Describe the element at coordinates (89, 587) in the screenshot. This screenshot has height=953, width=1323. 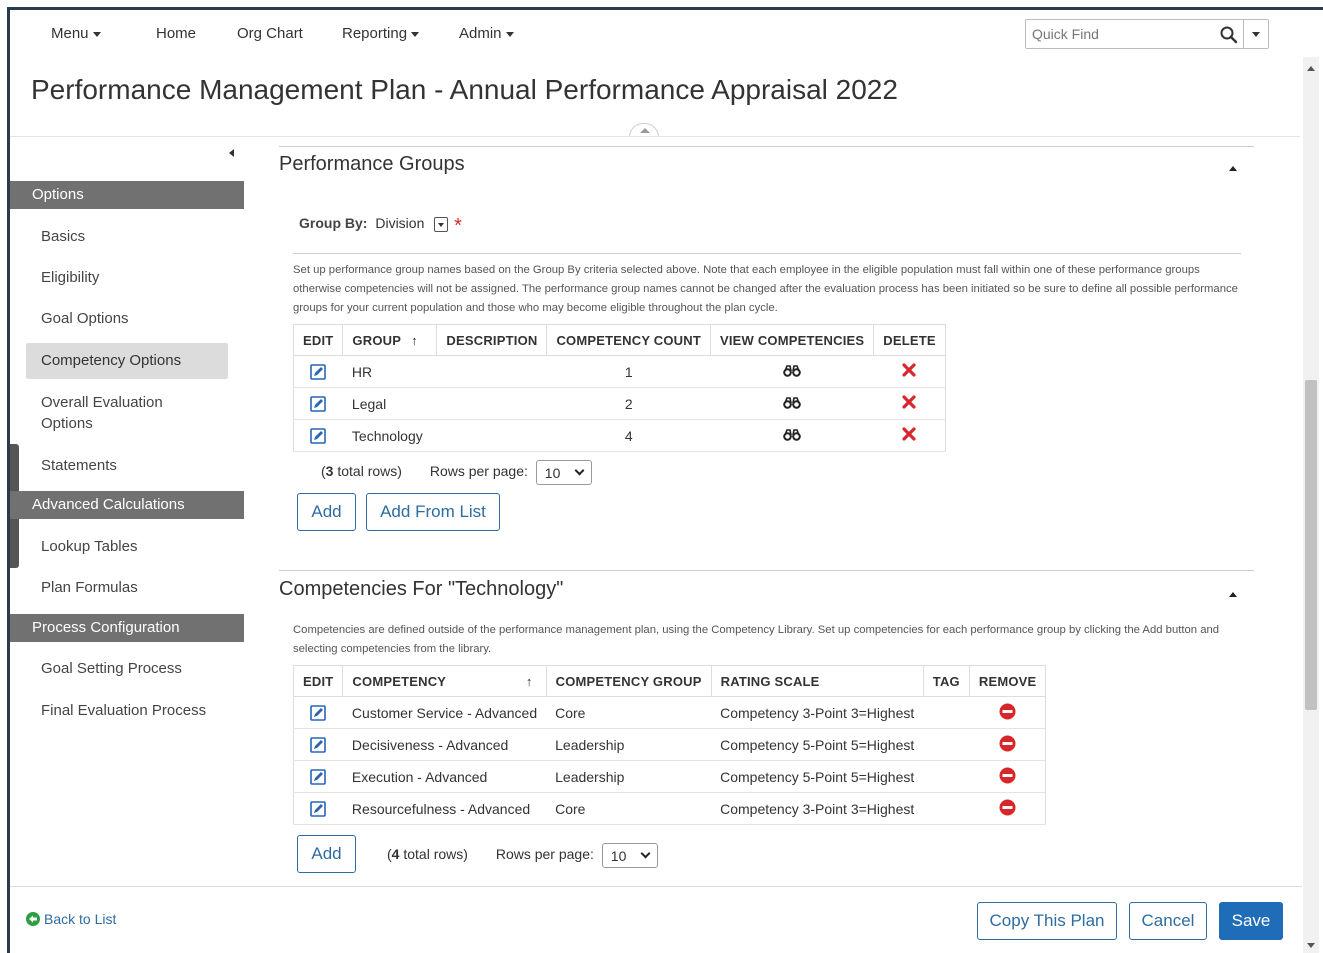
I see `sidebar-item-plan-formulas: Plan Formulas` at that location.